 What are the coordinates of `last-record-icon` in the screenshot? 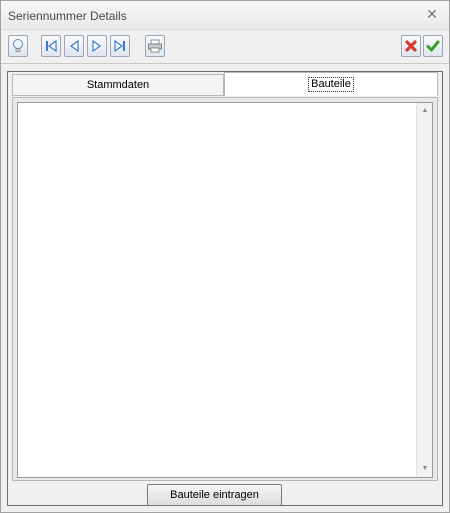 It's located at (119, 46).